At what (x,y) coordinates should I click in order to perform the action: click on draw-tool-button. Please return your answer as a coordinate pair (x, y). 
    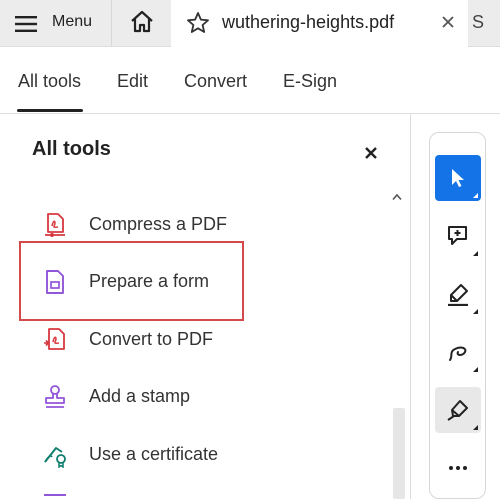
    Looking at the image, I should click on (458, 352).